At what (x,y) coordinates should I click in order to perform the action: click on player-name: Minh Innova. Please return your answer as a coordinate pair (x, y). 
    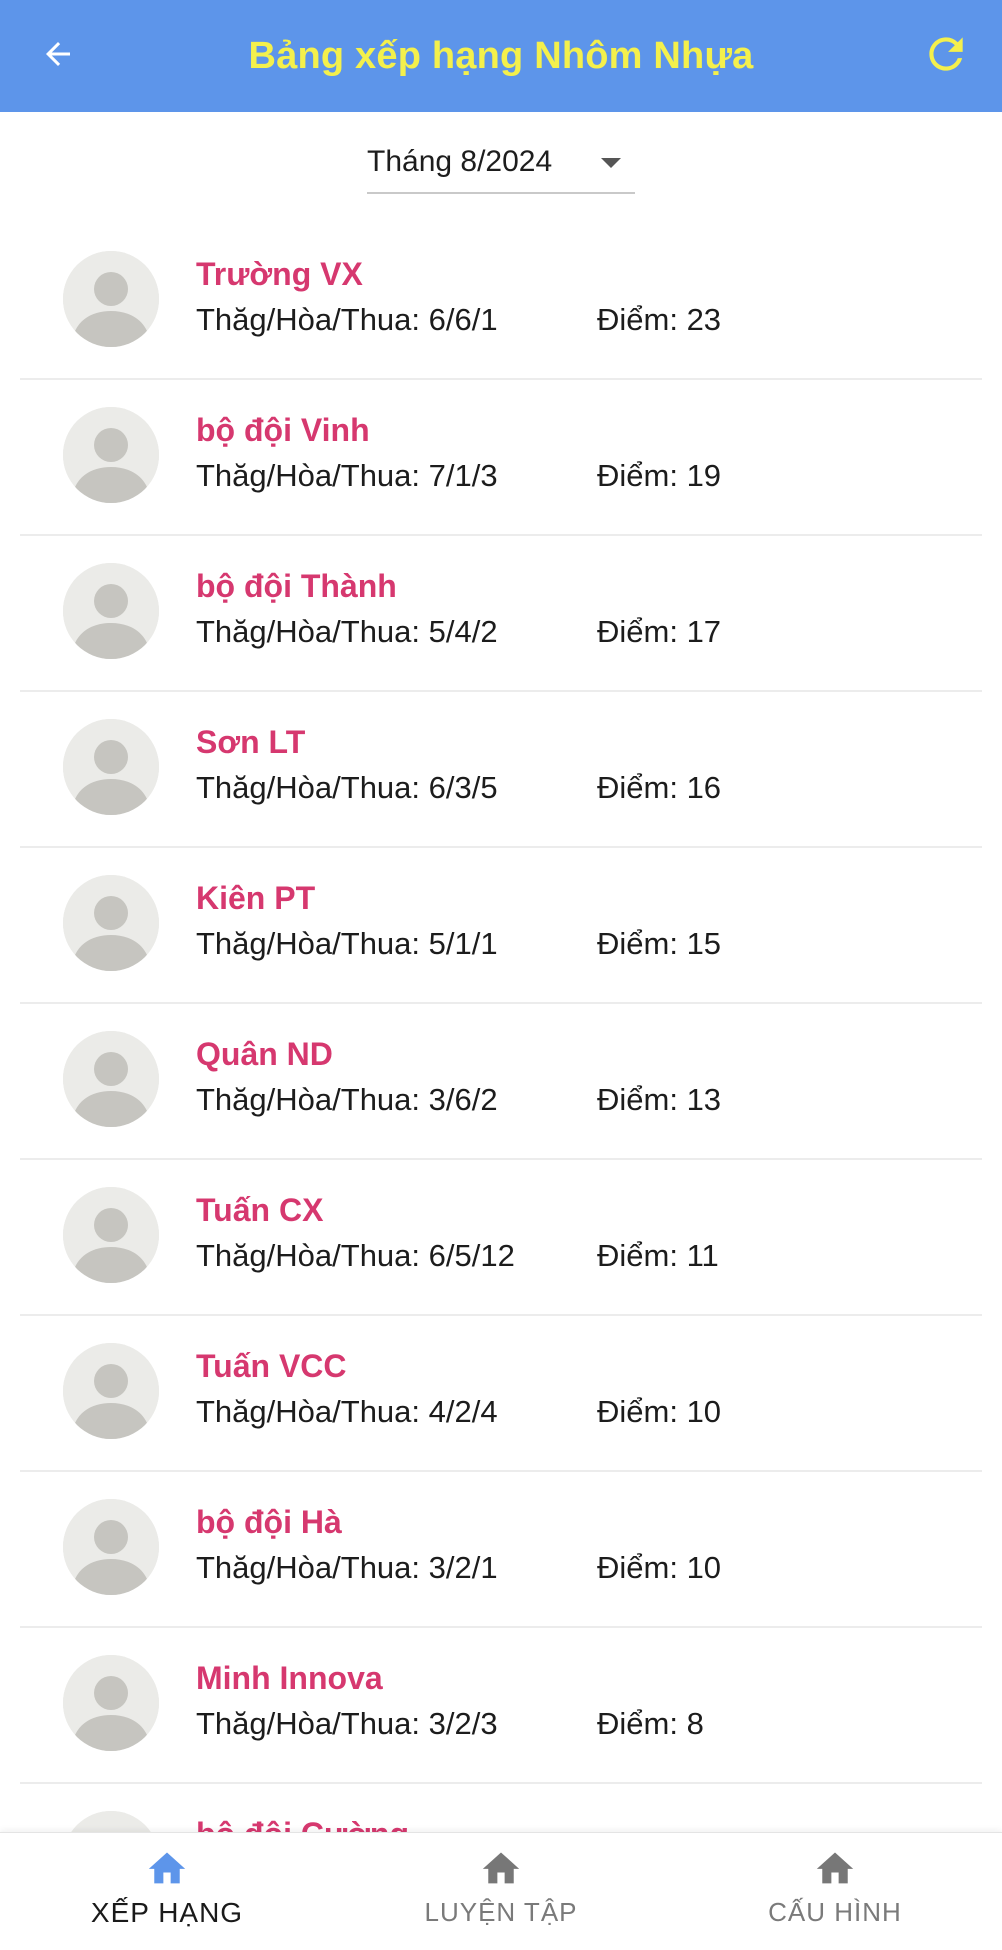
    Looking at the image, I should click on (289, 1678).